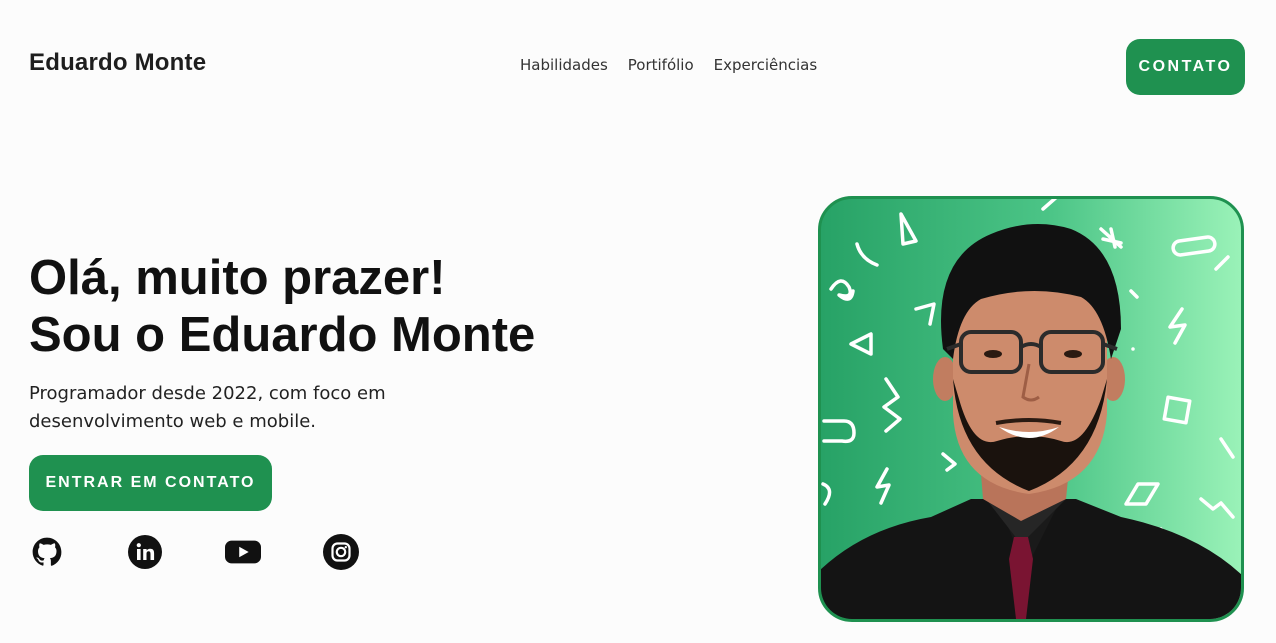 This screenshot has height=643, width=1276. I want to click on hero-subtitle-line-1: Programador desde 2022, com foco em, so click(207, 393).